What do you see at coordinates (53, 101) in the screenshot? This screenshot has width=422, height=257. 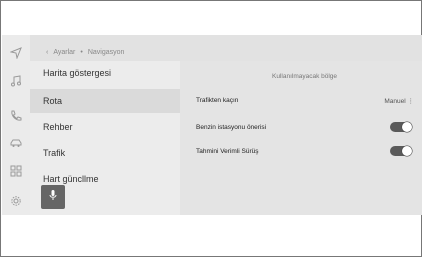 I see `menu-item-label: Rota` at bounding box center [53, 101].